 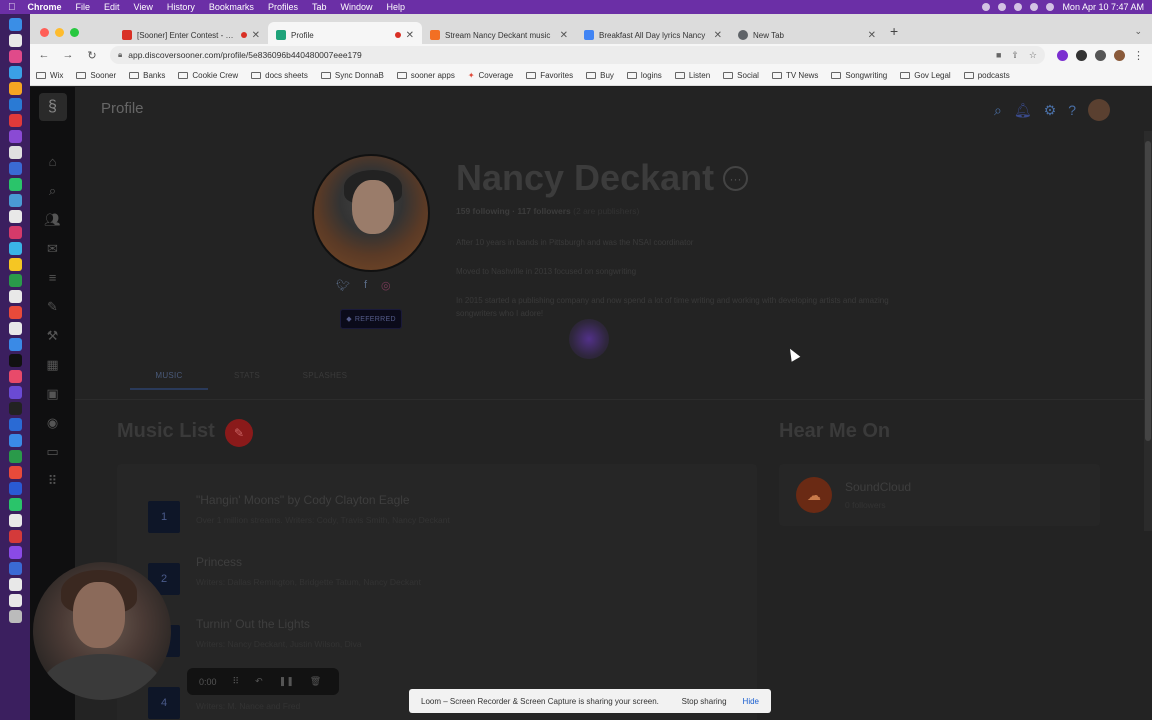 I want to click on maximize-window-icon, so click(x=74, y=32).